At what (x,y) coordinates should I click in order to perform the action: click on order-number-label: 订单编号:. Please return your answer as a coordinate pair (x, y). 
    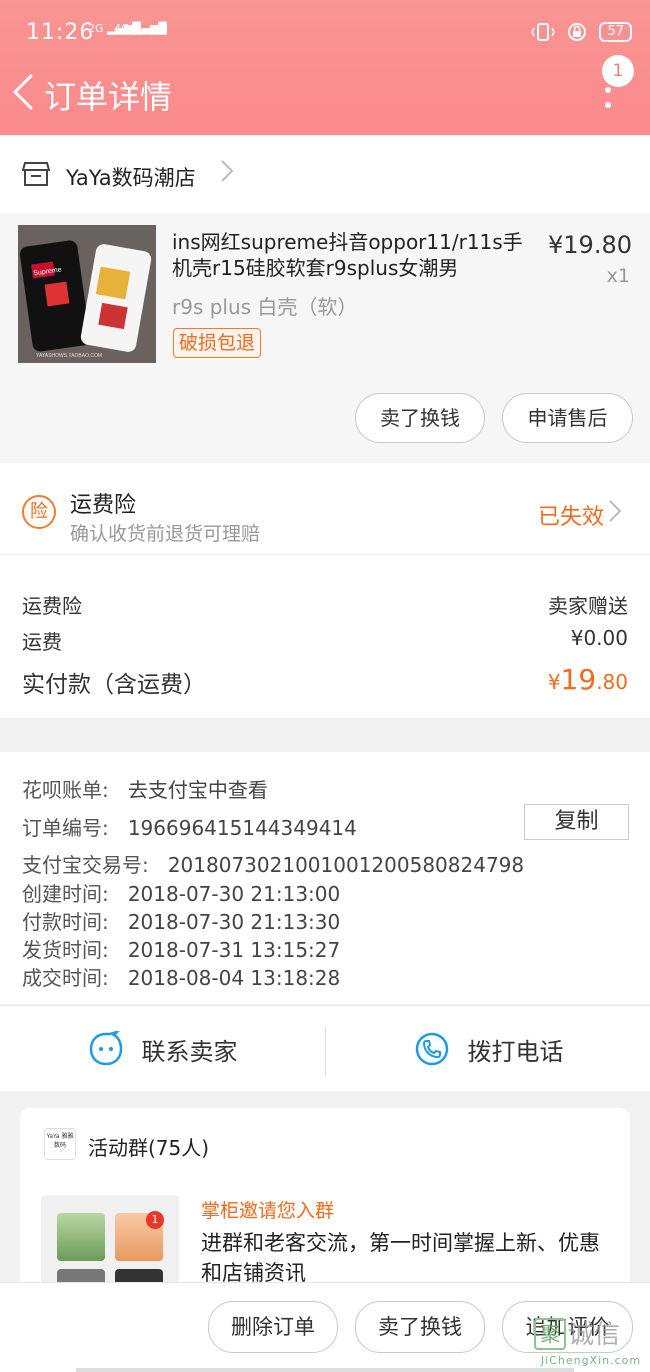
    Looking at the image, I should click on (65, 828).